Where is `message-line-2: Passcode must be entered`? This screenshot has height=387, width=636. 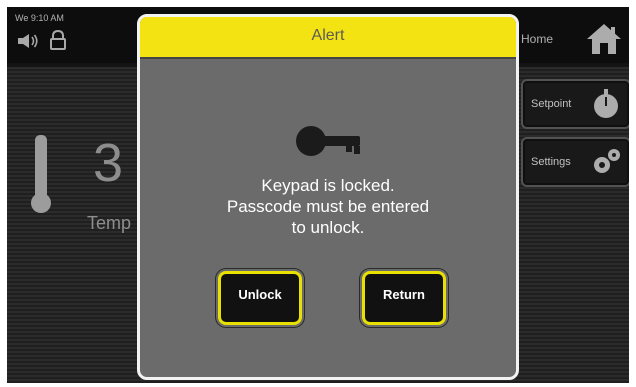
message-line-2: Passcode must be entered is located at coordinates (328, 206).